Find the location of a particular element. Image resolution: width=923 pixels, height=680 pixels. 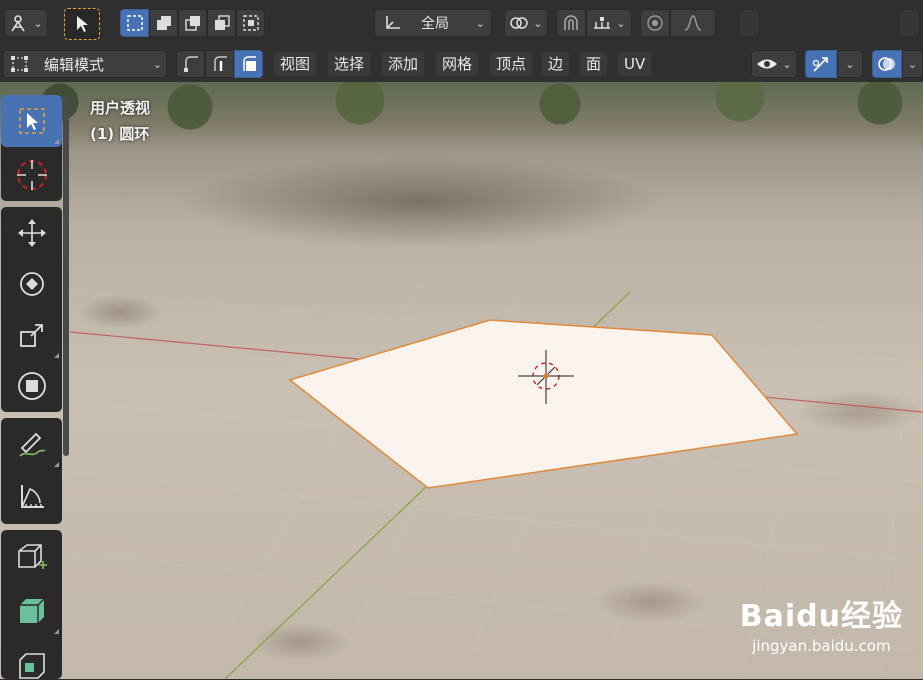

vertex-mode-icon is located at coordinates (190, 64).